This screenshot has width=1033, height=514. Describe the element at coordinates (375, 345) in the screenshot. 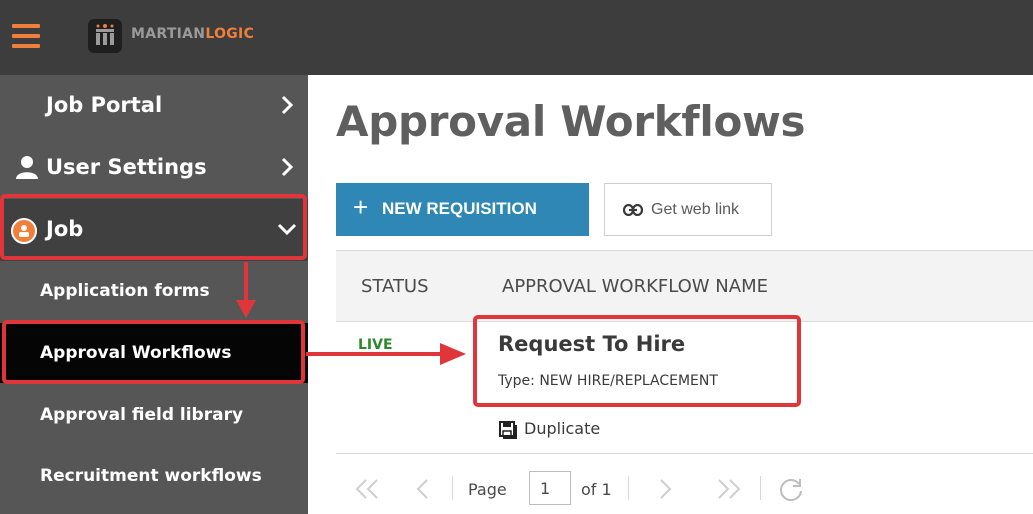

I see `status-badge: LIVE` at that location.